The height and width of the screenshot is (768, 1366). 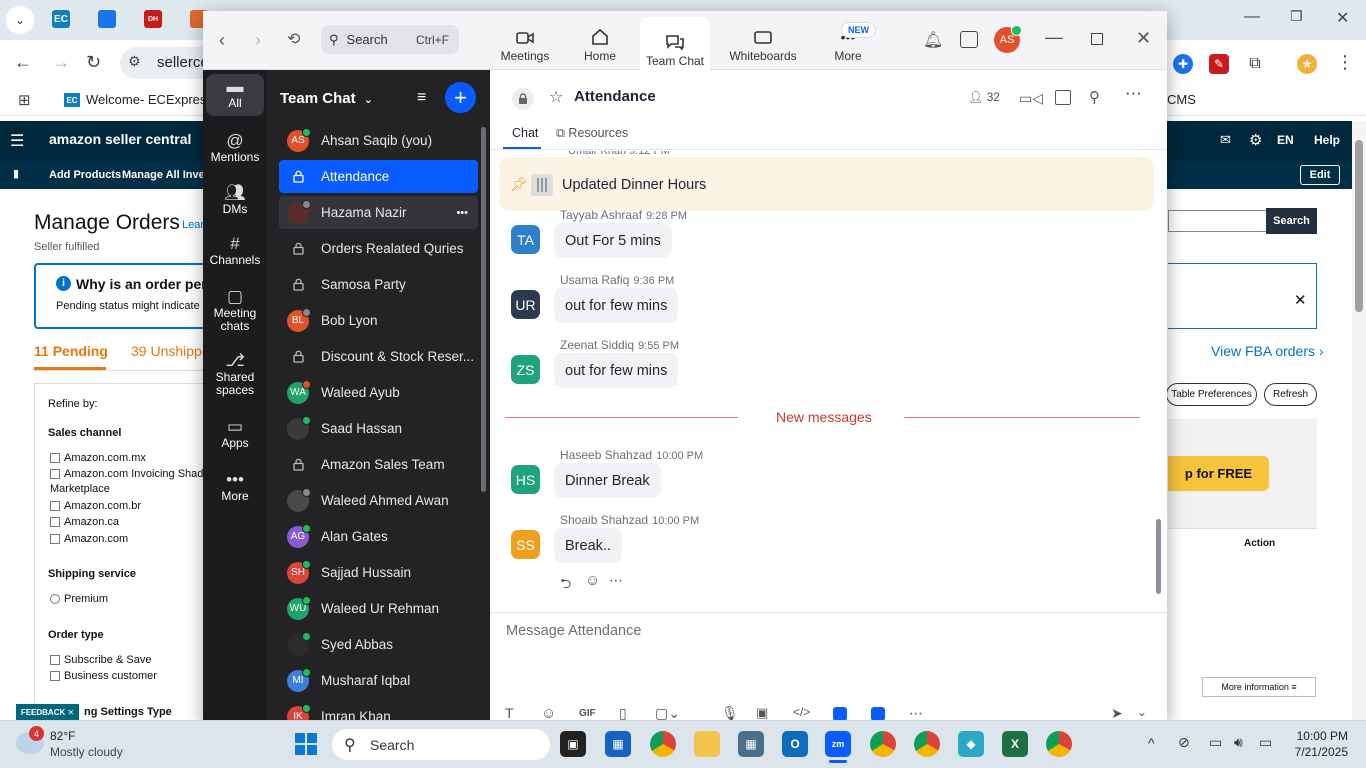 I want to click on zoom-nav-team-chat: Team Chat, so click(x=675, y=43).